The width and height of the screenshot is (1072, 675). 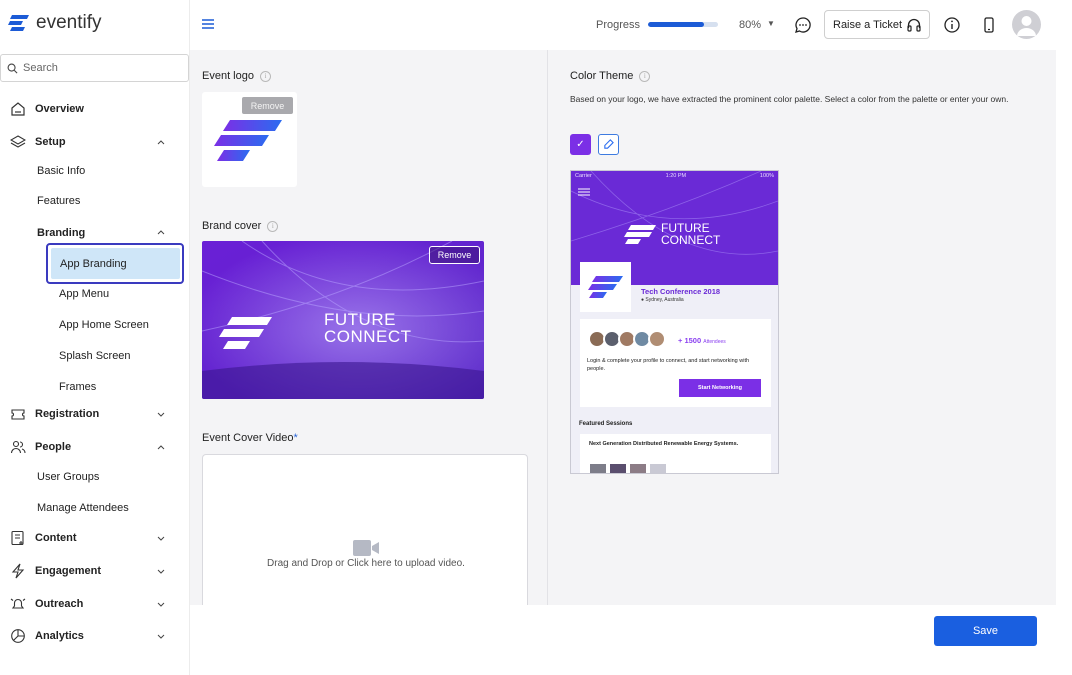 What do you see at coordinates (366, 548) in the screenshot?
I see `video-camera-icon` at bounding box center [366, 548].